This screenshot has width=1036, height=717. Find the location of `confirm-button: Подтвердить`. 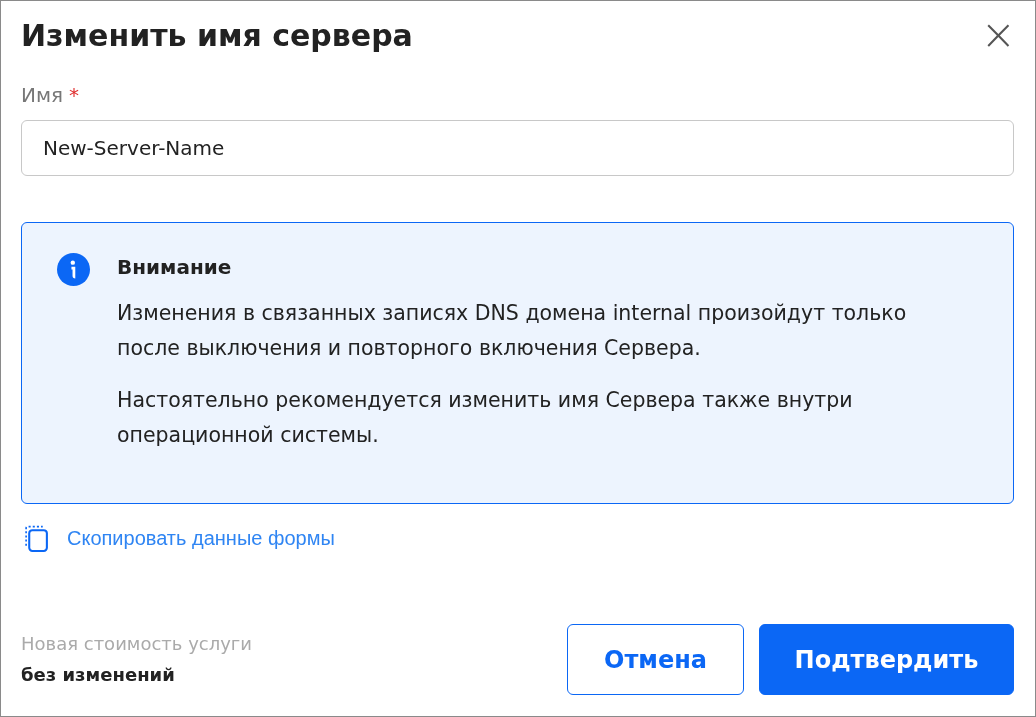

confirm-button: Подтвердить is located at coordinates (886, 659).